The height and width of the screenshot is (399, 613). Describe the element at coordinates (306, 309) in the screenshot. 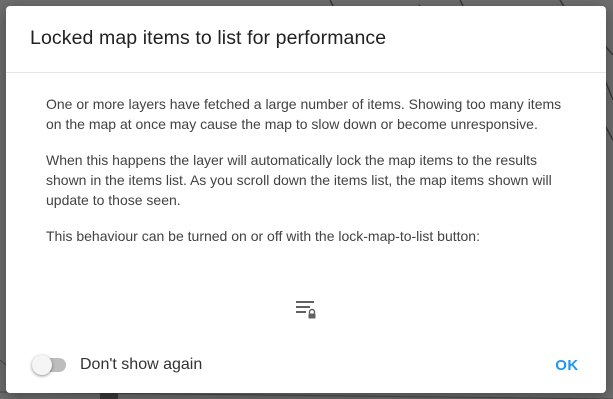

I see `lock-map-to-list-icon` at that location.